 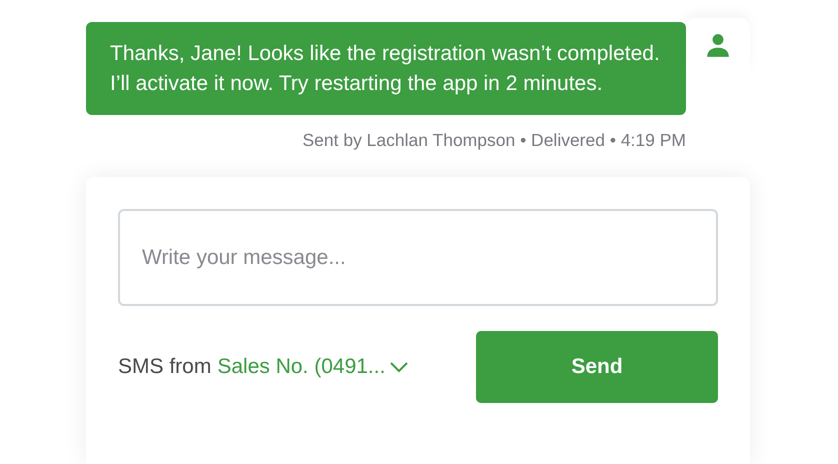 What do you see at coordinates (718, 45) in the screenshot?
I see `person-icon` at bounding box center [718, 45].